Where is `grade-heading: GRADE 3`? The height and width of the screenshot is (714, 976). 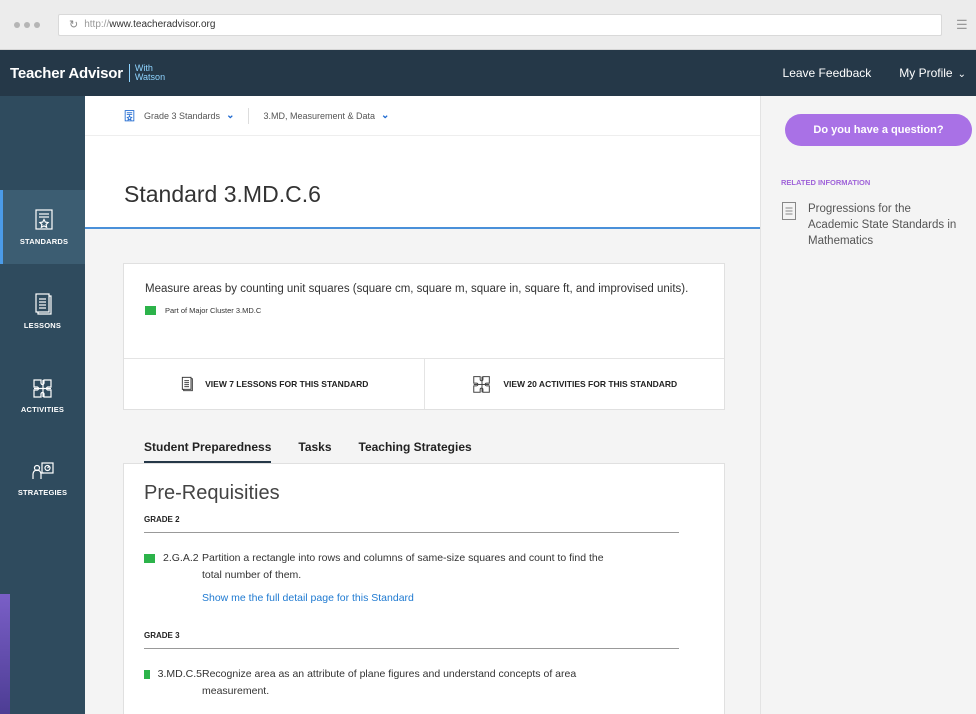
grade-heading: GRADE 3 is located at coordinates (411, 640).